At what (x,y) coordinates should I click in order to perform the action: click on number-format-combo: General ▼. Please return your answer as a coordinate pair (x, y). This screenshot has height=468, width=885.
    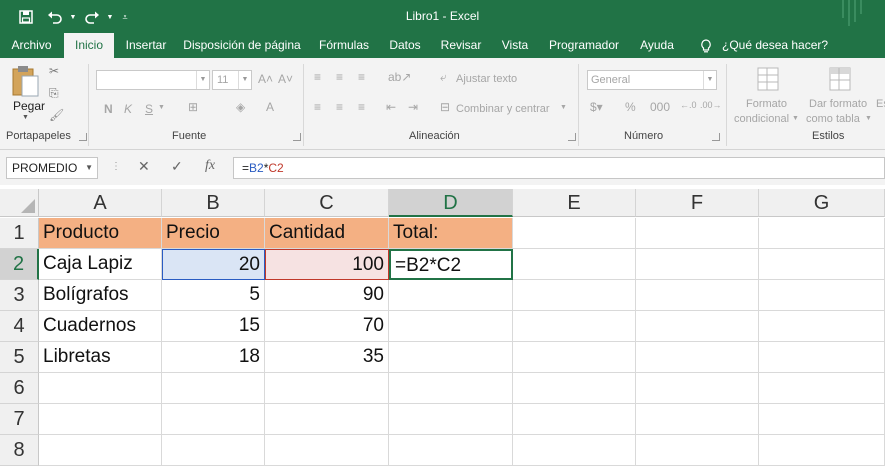
    Looking at the image, I should click on (652, 80).